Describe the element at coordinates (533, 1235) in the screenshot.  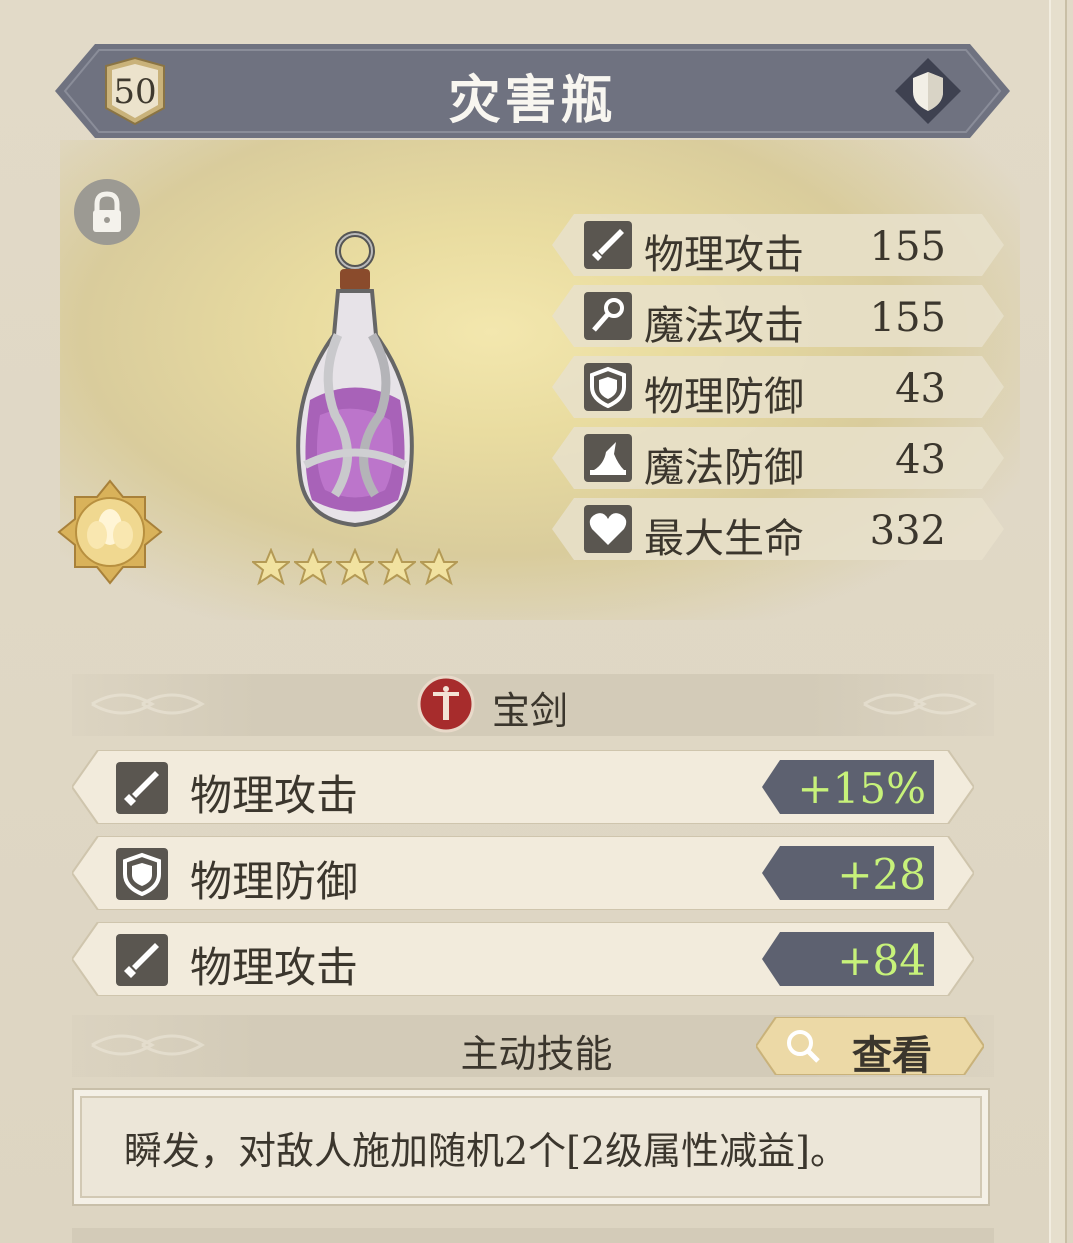
I see `next-section-band` at that location.